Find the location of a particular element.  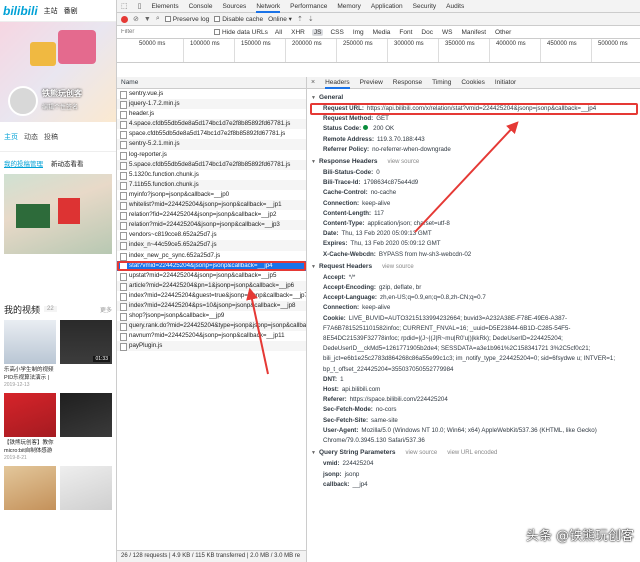

preserve-log-checkbox: Preserve log is located at coordinates (186, 19).